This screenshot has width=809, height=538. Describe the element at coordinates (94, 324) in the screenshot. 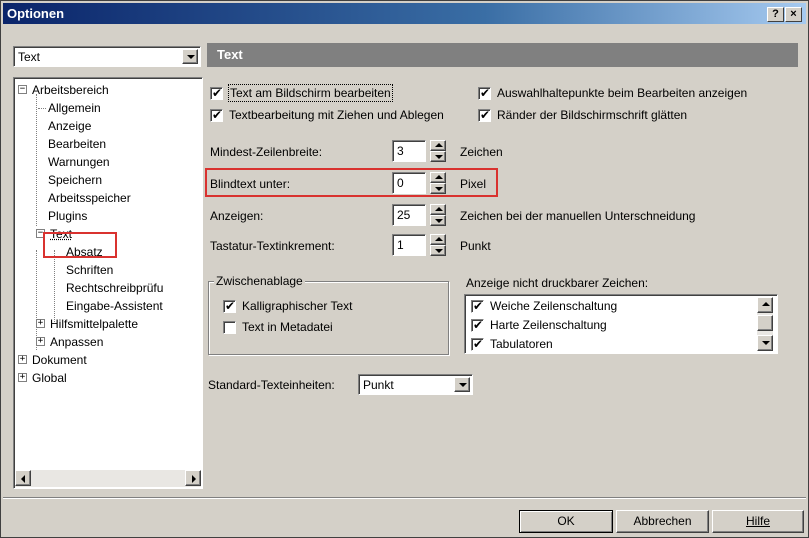

I see `tree-item-label: Hilfsmittelpalette` at that location.